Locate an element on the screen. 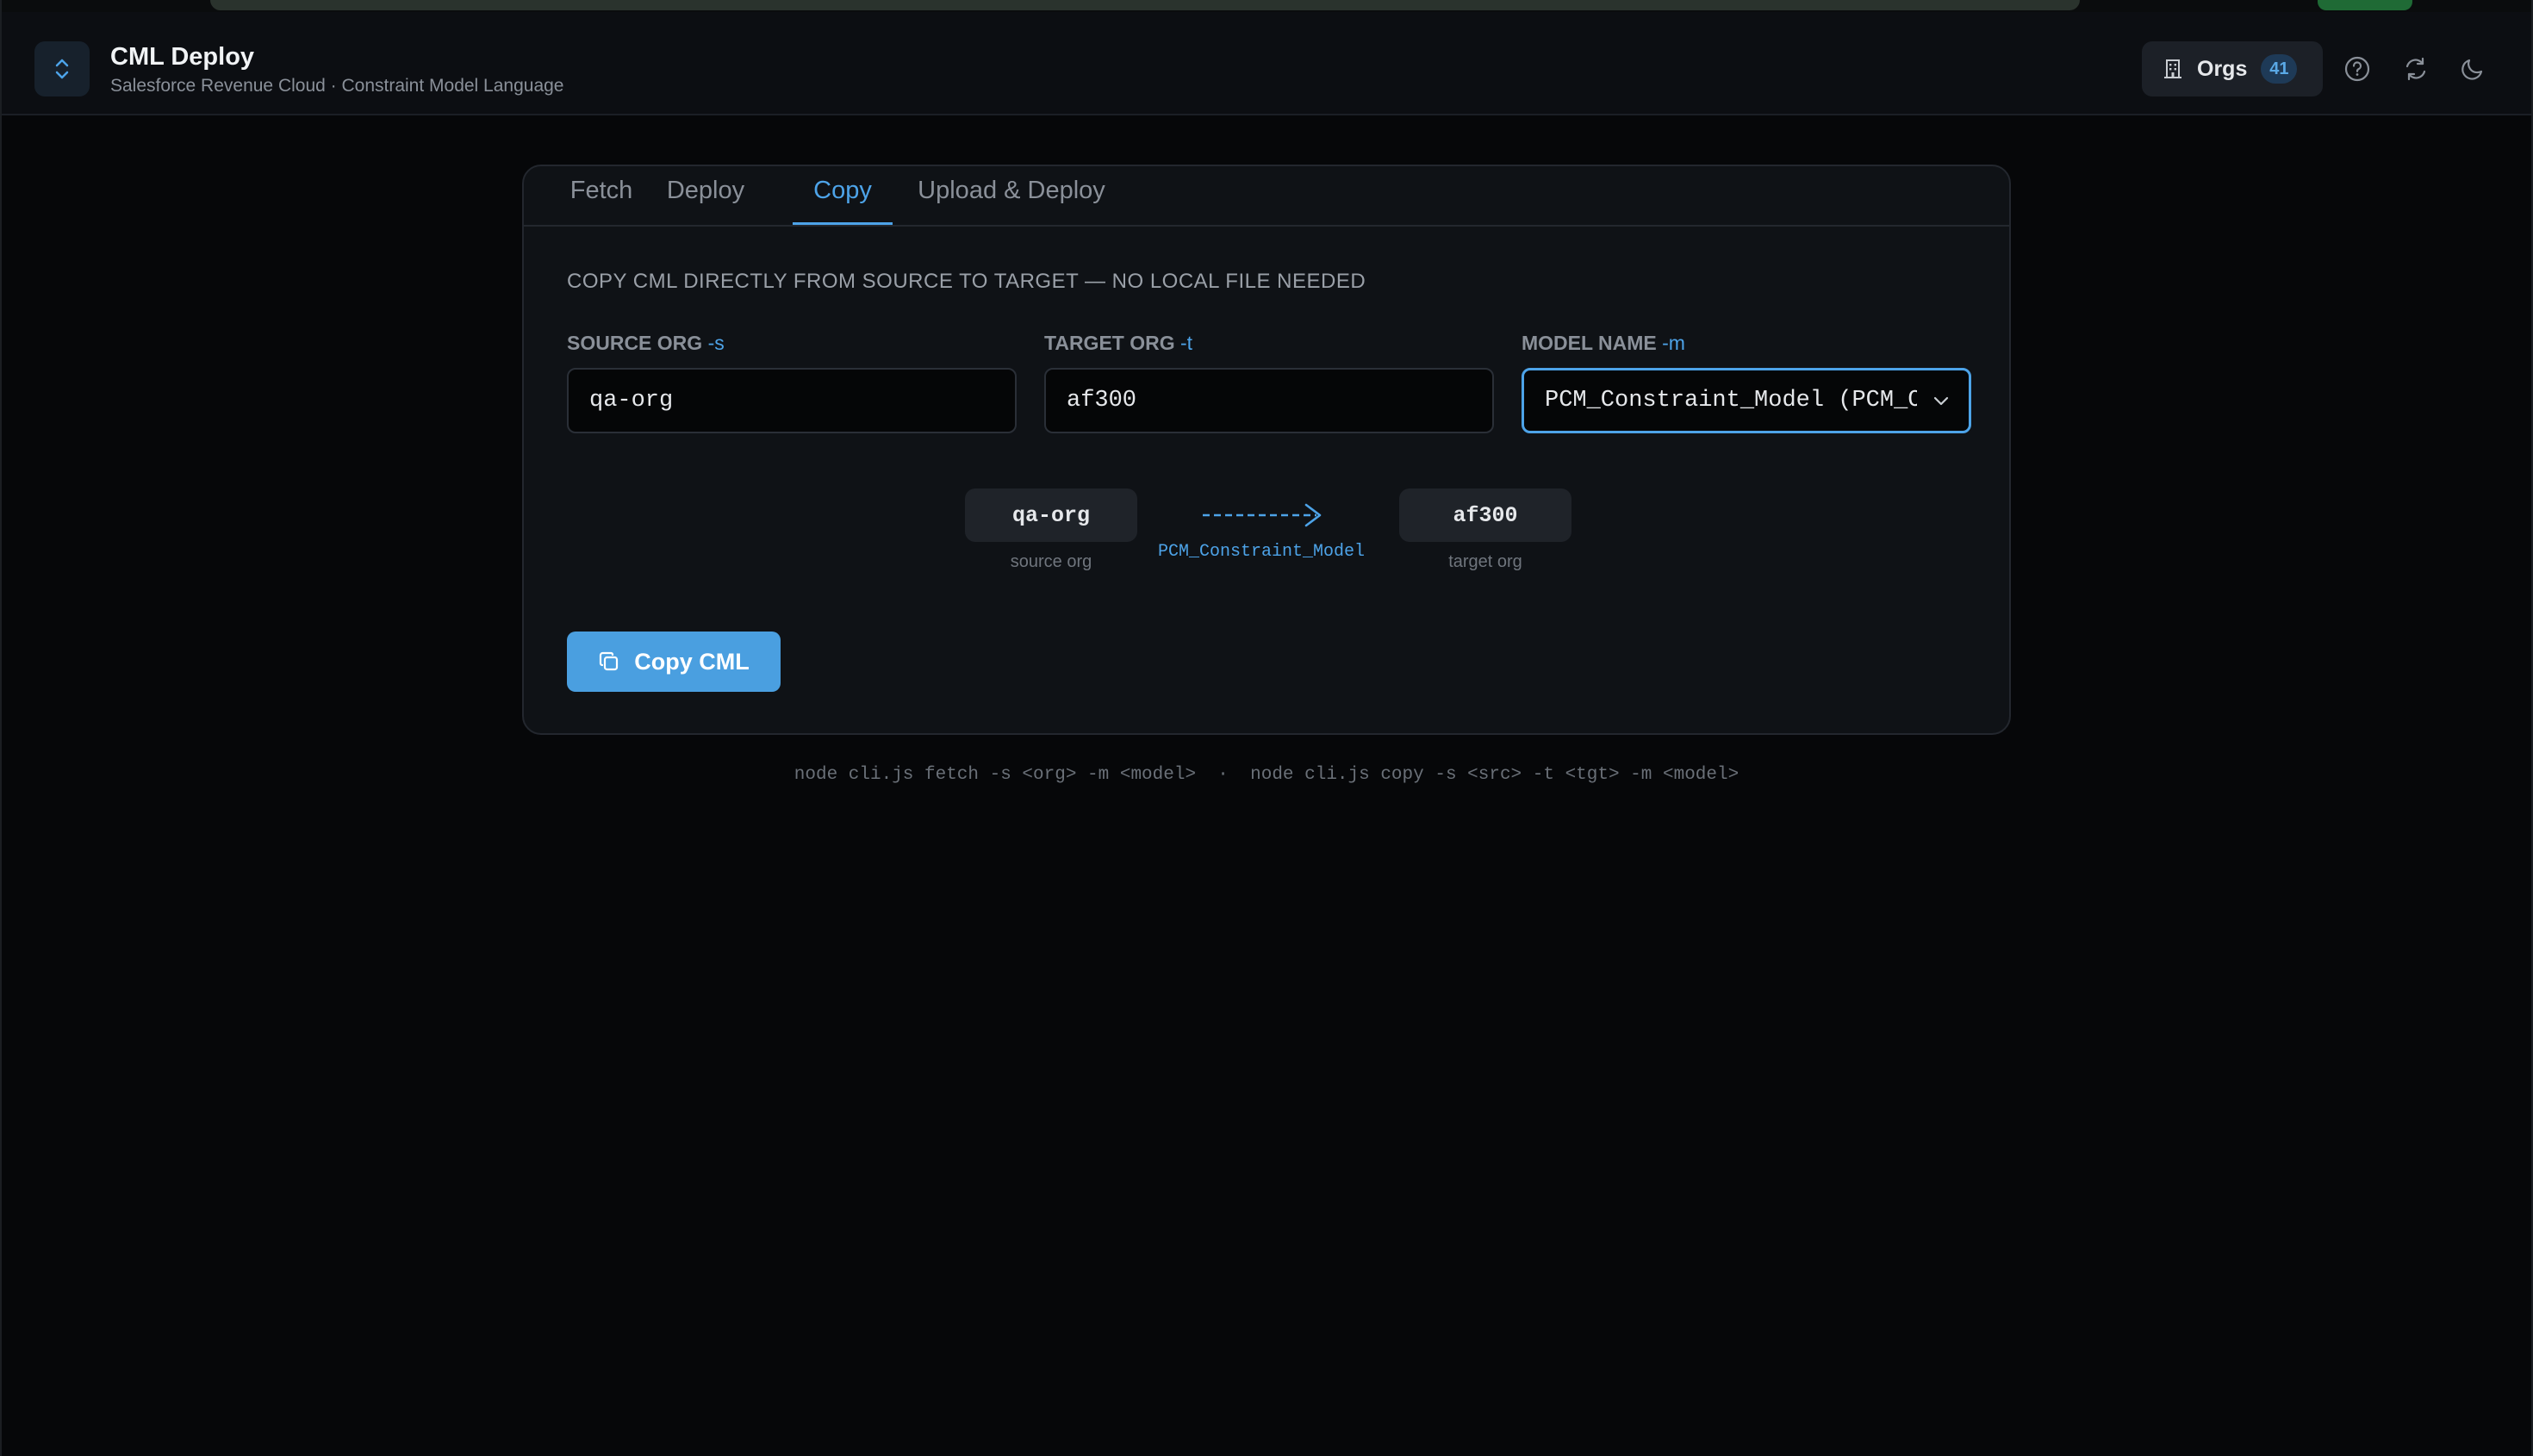 This screenshot has width=2533, height=1456. target-org-flag: -t is located at coordinates (1186, 343).